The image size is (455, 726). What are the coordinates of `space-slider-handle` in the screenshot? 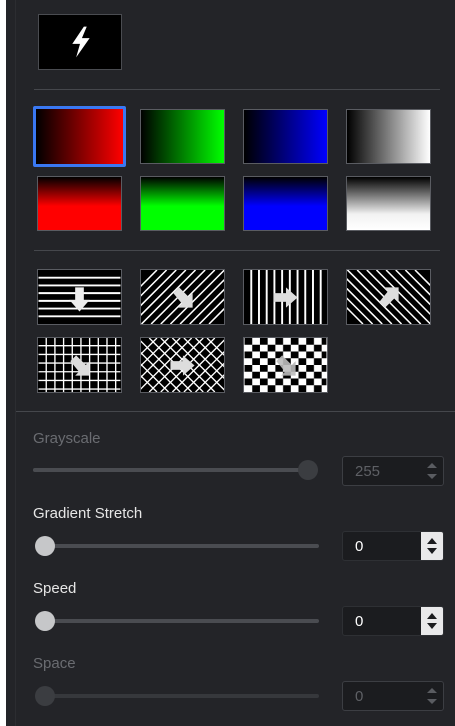 It's located at (45, 696).